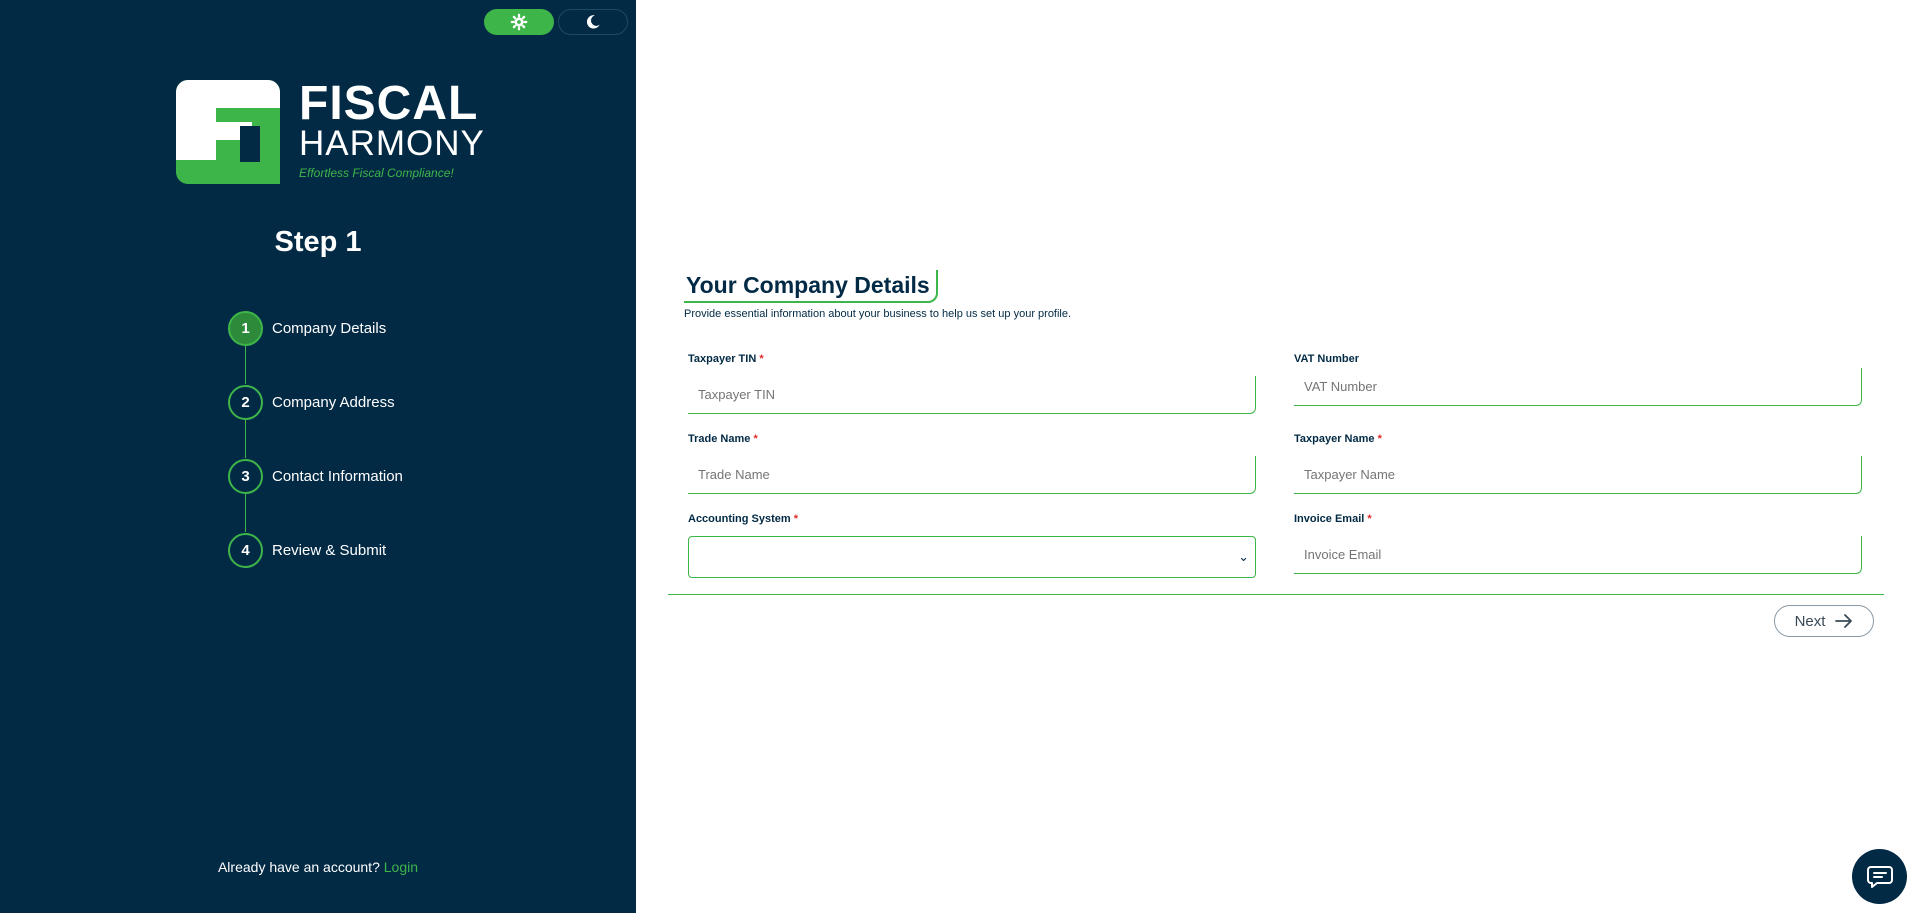  Describe the element at coordinates (1578, 475) in the screenshot. I see `taxpayer-name-input` at that location.